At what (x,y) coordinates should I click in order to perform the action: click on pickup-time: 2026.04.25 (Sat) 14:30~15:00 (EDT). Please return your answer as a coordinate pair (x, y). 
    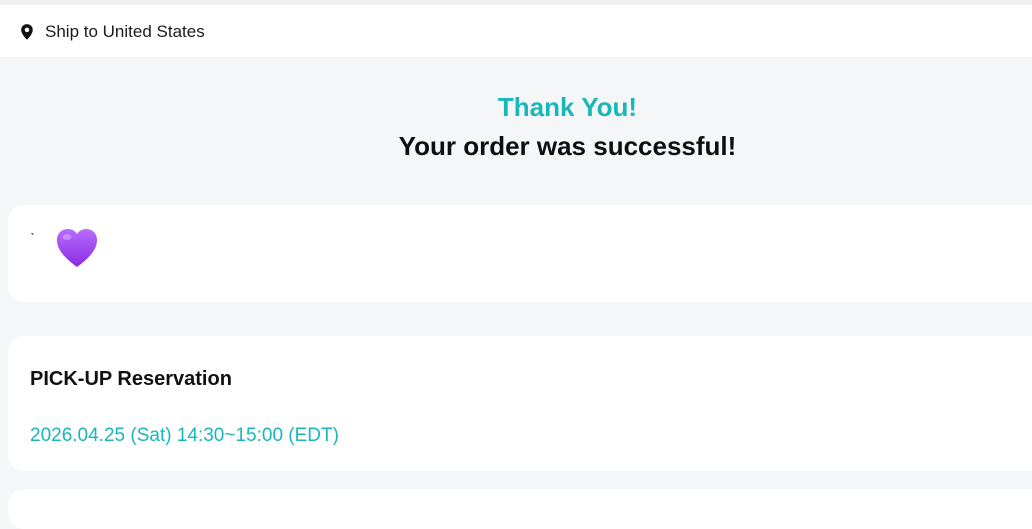
    Looking at the image, I should click on (184, 435).